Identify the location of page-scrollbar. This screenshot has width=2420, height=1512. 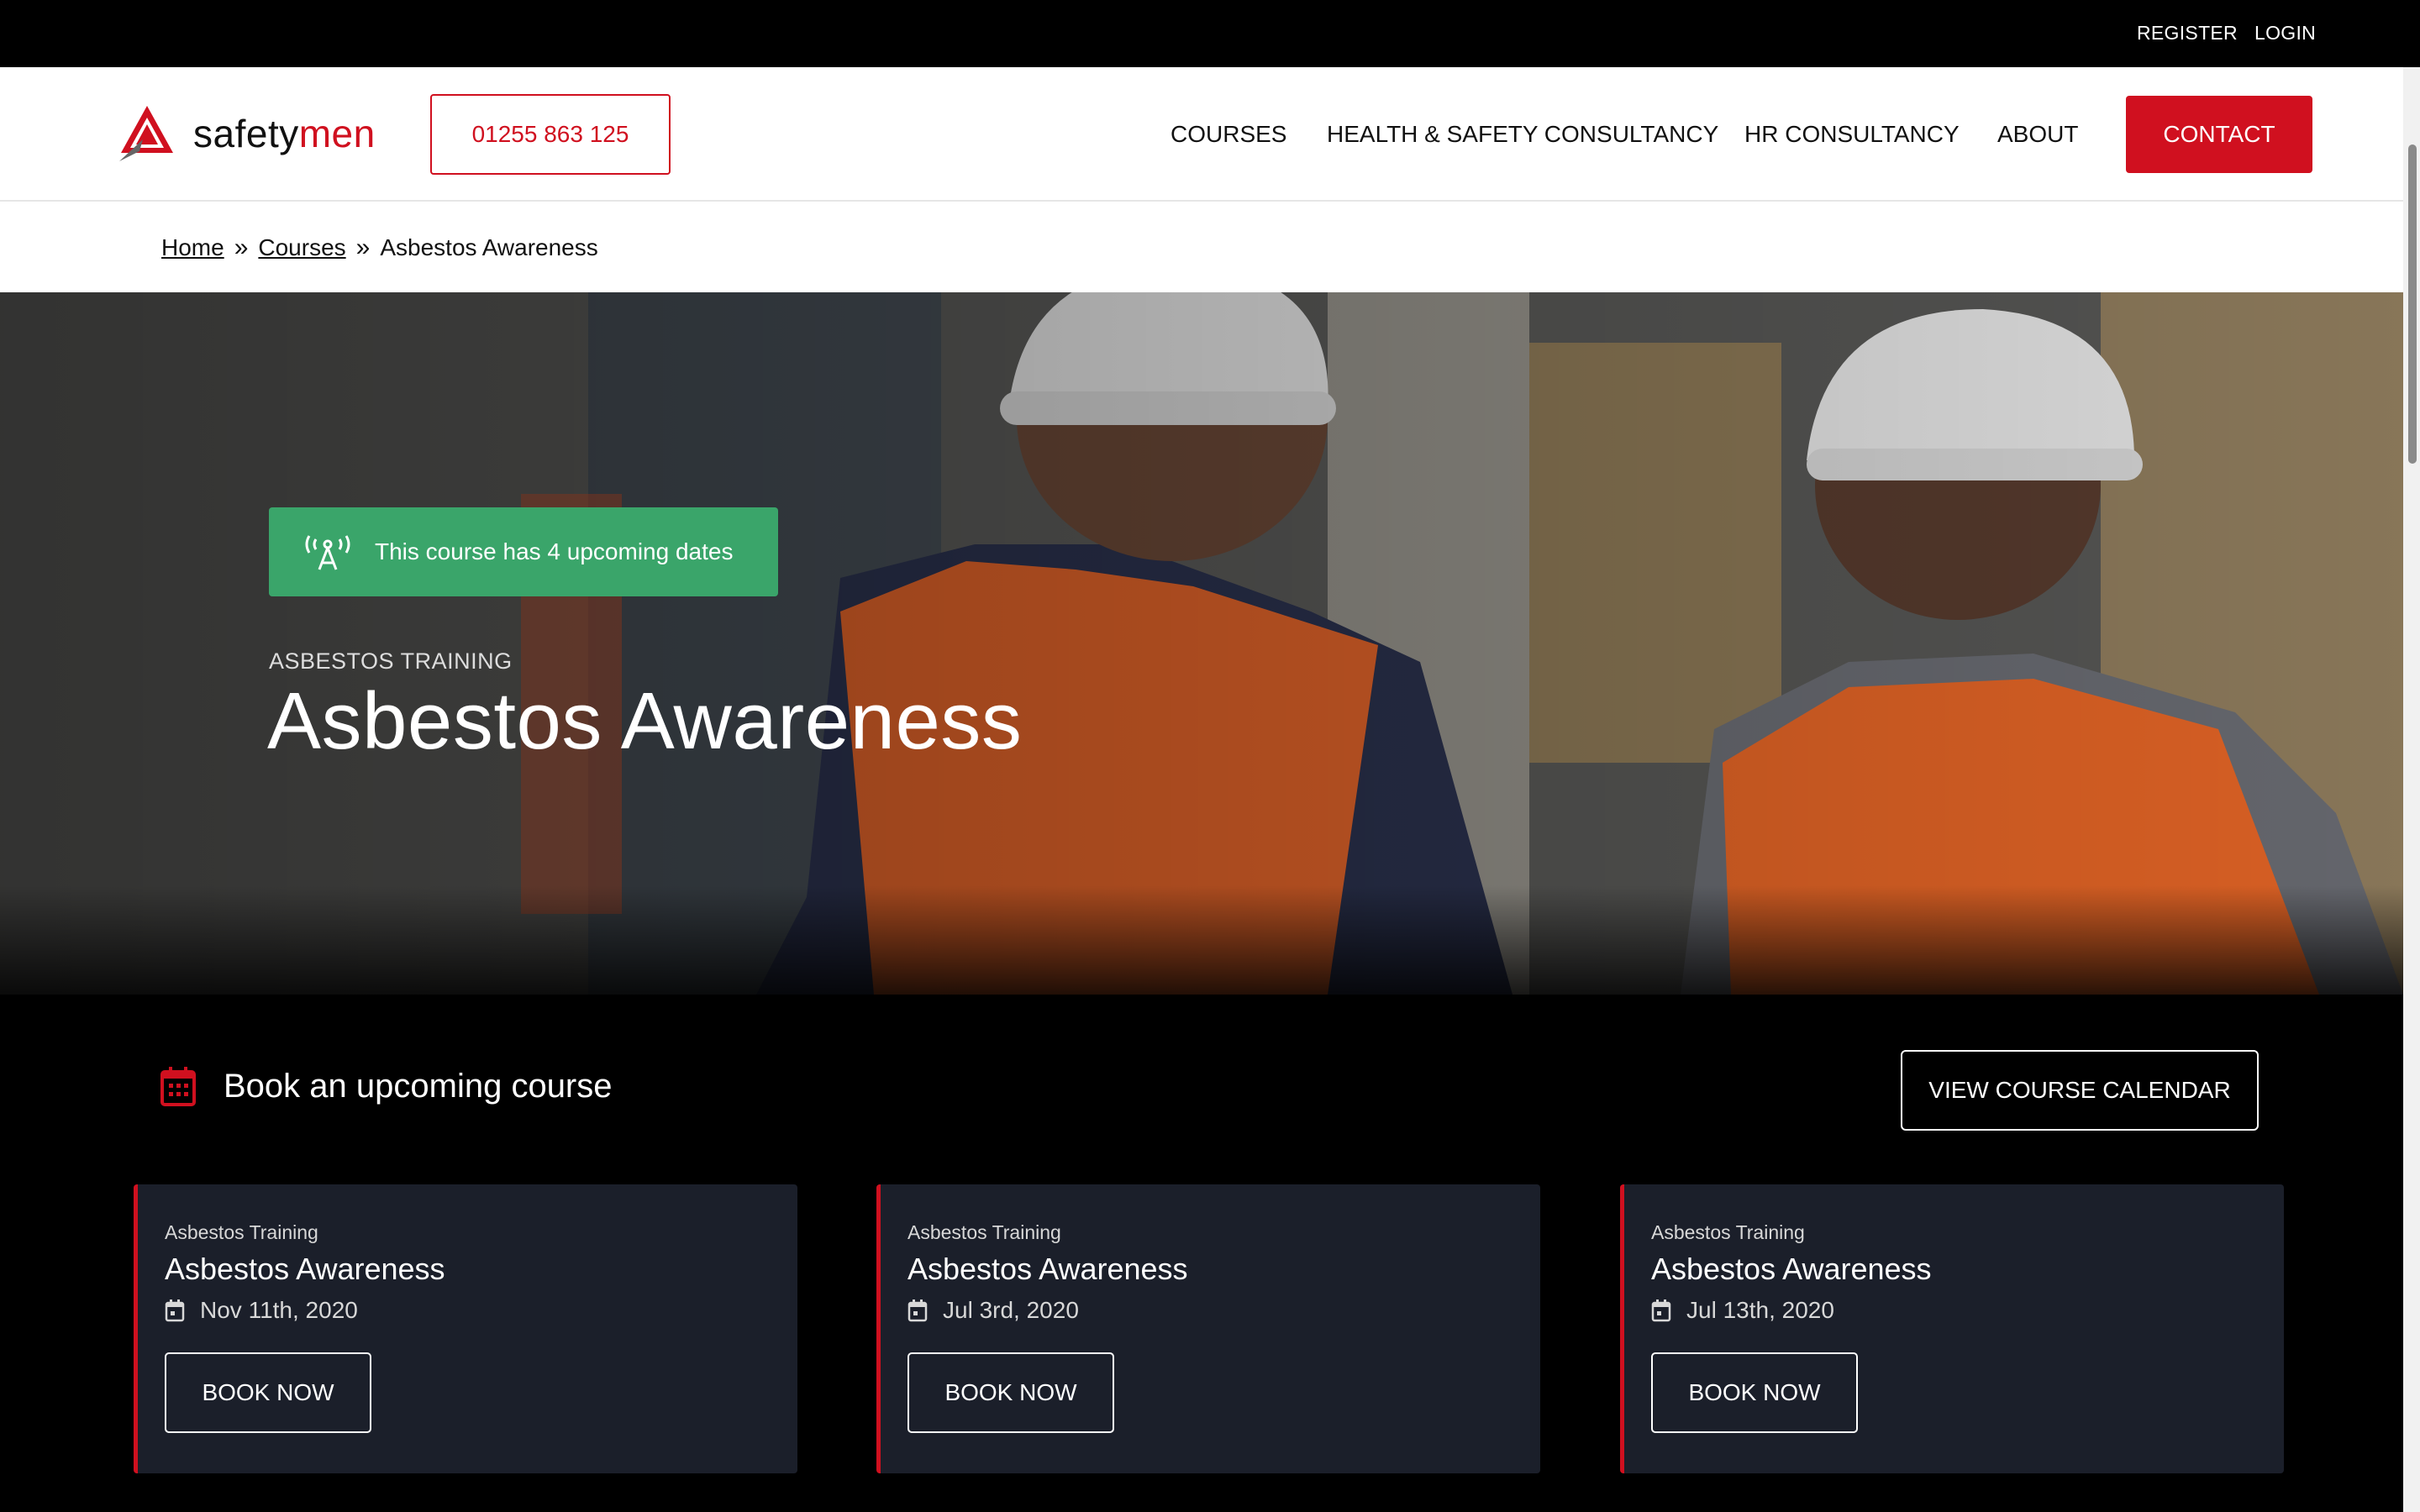
(2411, 789).